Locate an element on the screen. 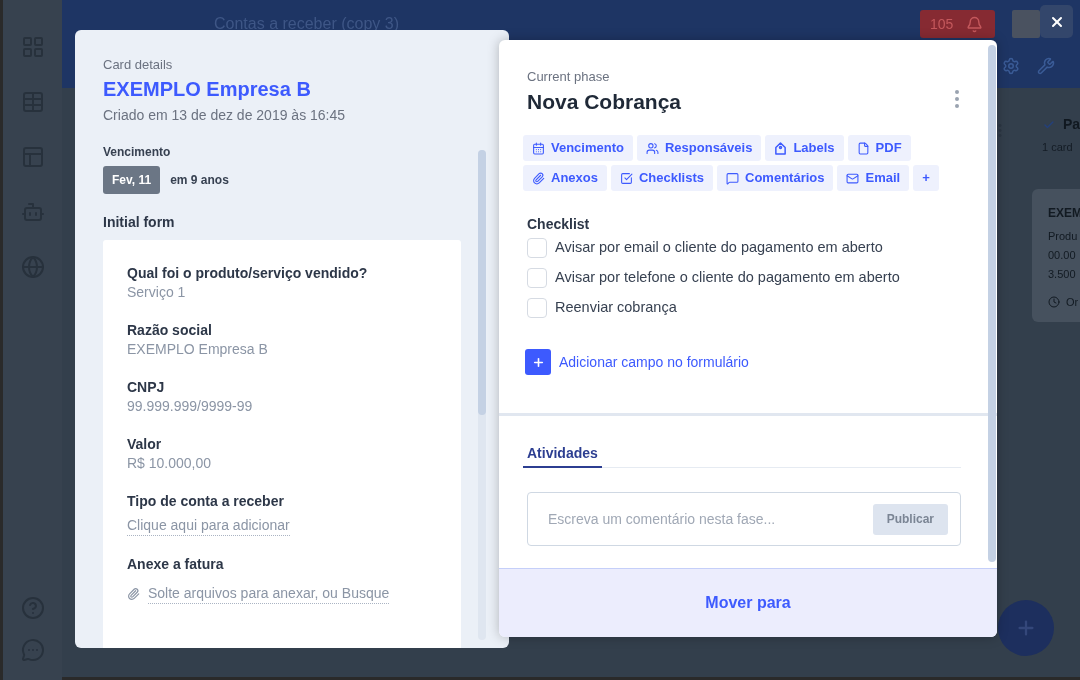 The image size is (1080, 680). action-button: Email is located at coordinates (873, 178).